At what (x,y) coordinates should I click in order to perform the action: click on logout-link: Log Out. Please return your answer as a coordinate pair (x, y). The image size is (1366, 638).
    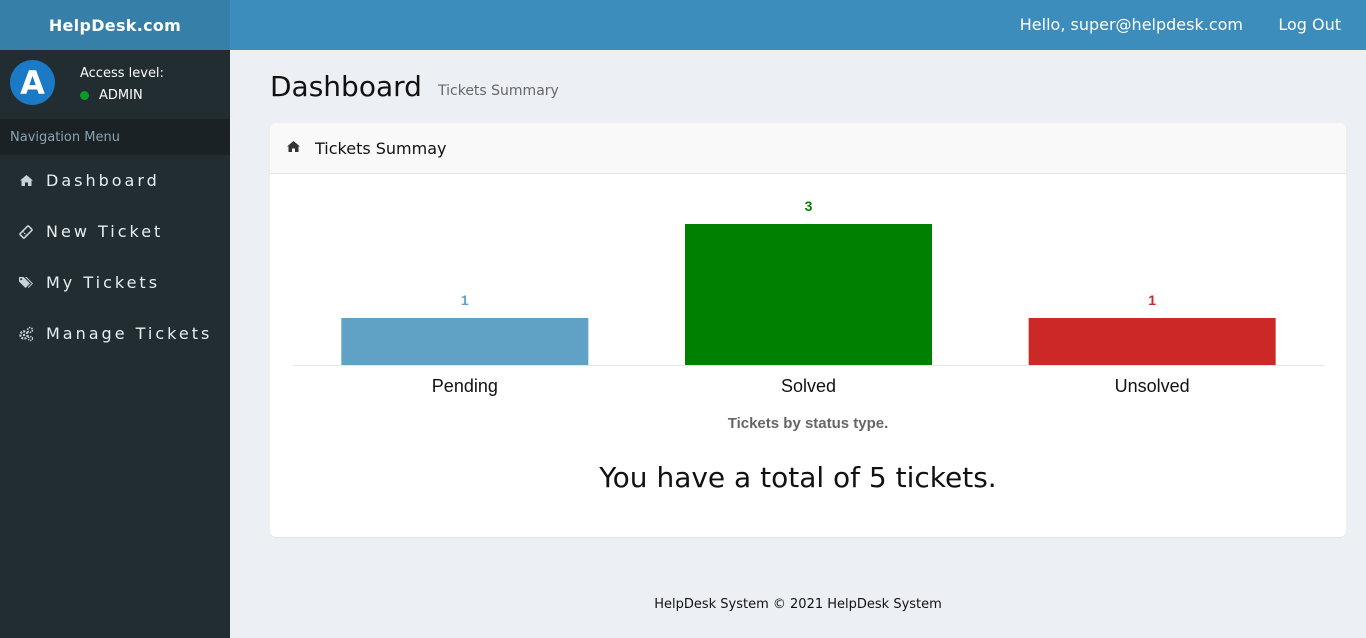
    Looking at the image, I should click on (1309, 24).